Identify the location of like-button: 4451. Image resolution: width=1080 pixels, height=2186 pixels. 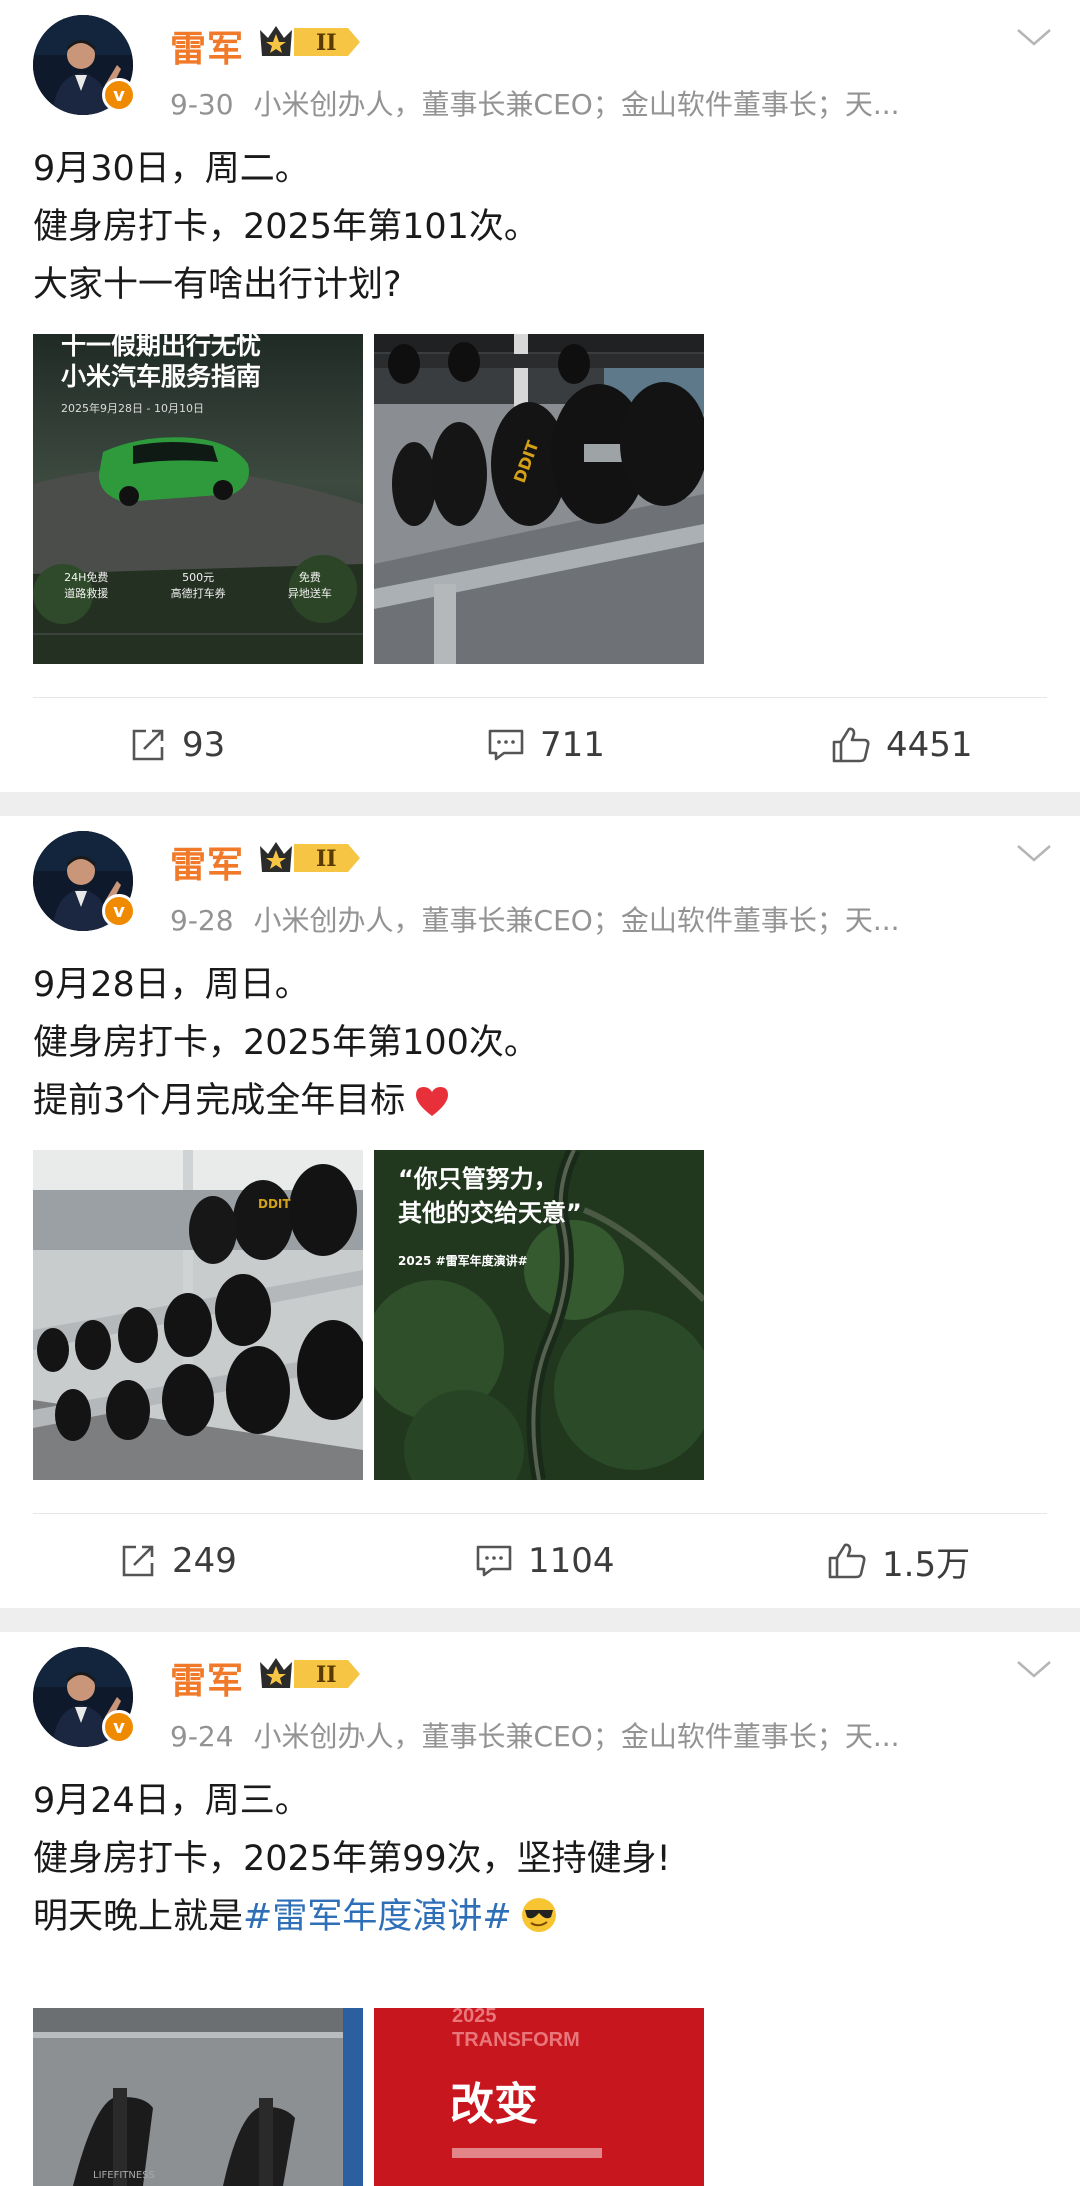
(901, 745).